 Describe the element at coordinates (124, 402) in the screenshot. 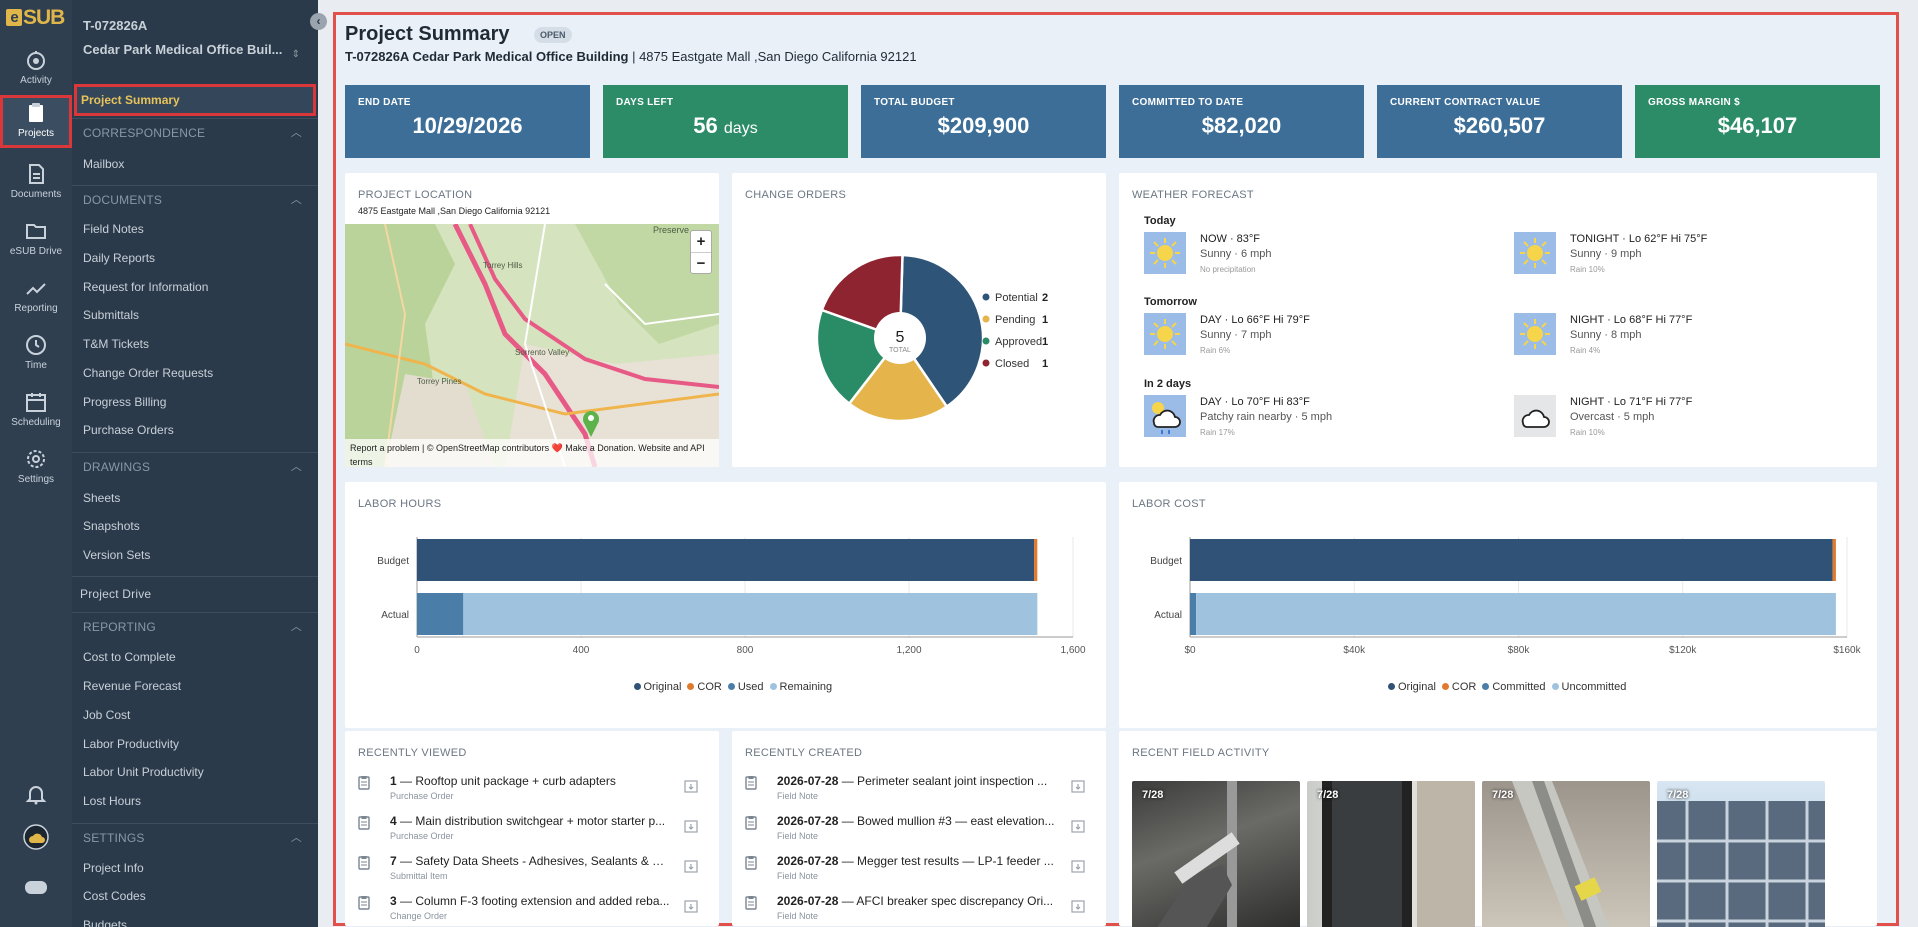

I see `sidebar-item-progress-billing: Progress Billing` at that location.